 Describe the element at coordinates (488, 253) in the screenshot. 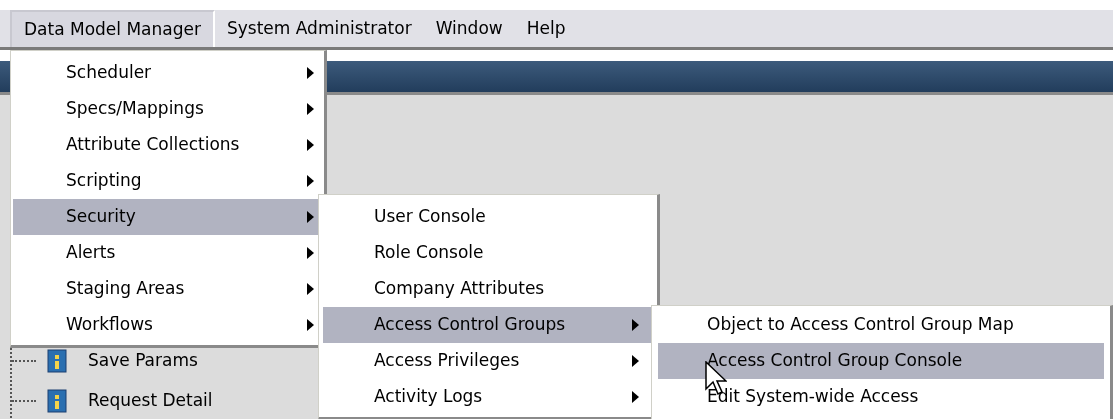

I see `menu-item: Role Console` at that location.